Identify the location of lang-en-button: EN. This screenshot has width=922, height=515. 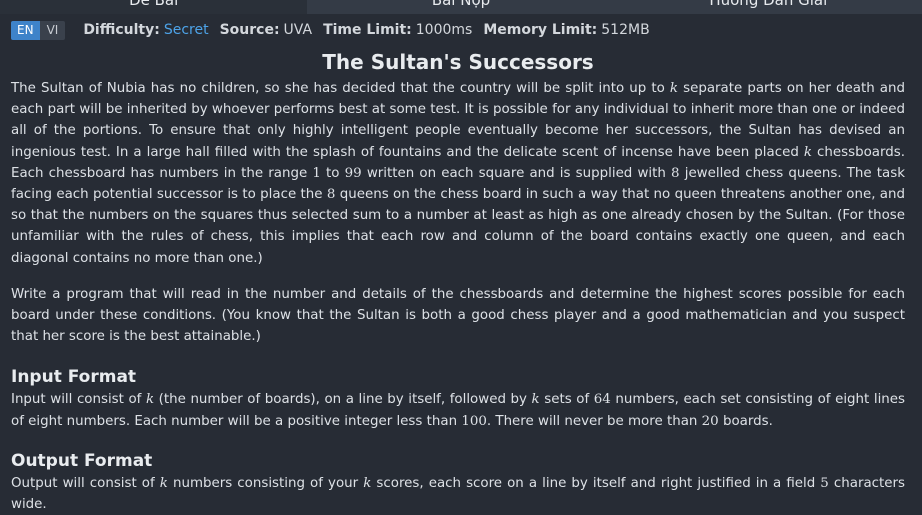
(25, 30).